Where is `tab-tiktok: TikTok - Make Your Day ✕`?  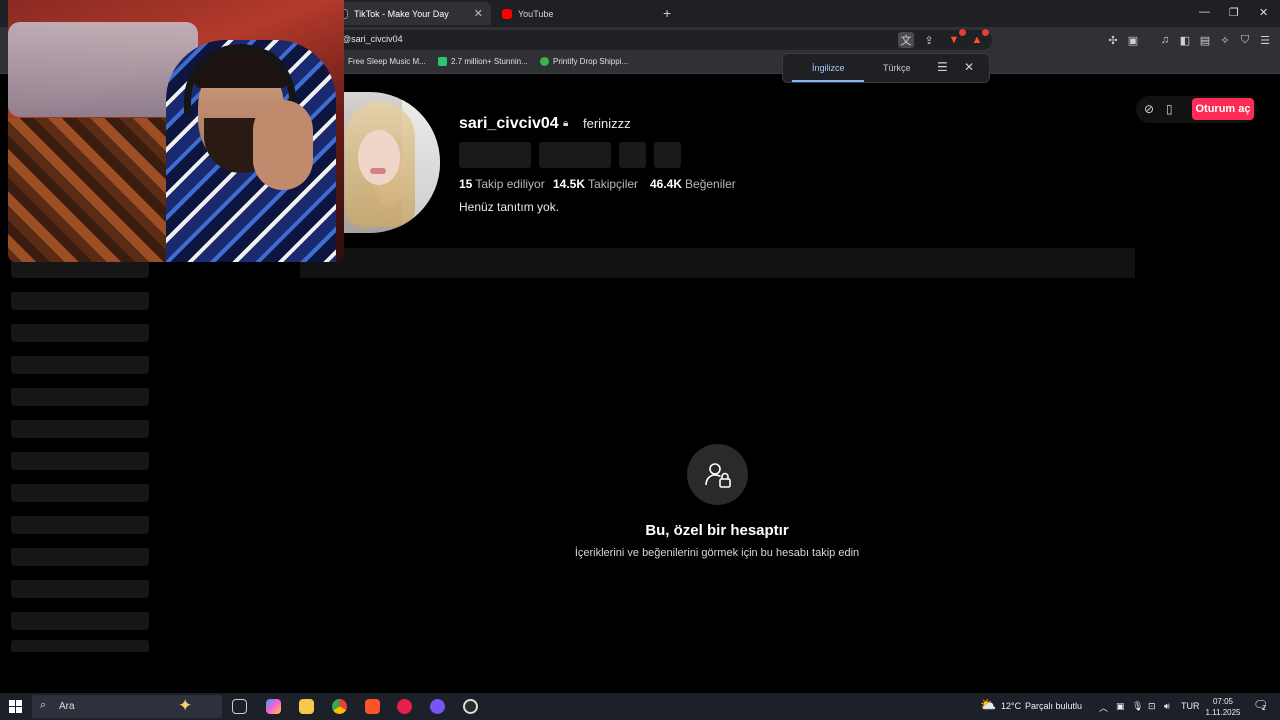
tab-tiktok: TikTok - Make Your Day ✕ is located at coordinates (410, 13).